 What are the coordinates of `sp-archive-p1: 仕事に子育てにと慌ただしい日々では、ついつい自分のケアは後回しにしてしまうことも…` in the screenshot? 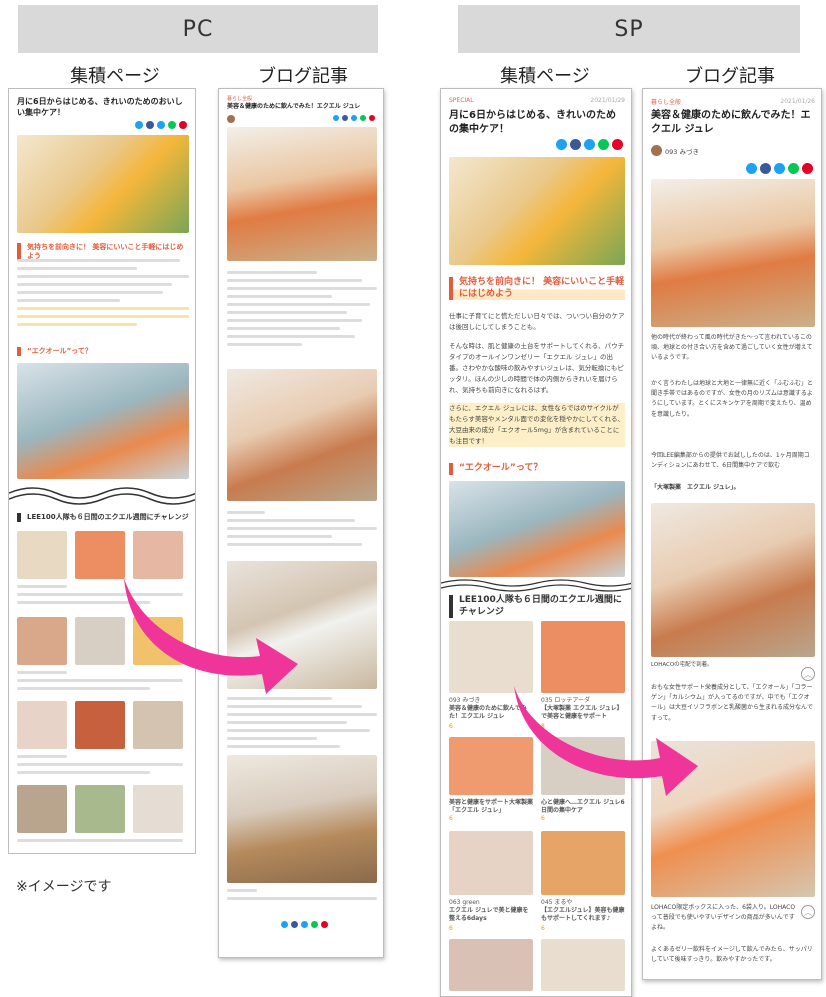 It's located at (537, 322).